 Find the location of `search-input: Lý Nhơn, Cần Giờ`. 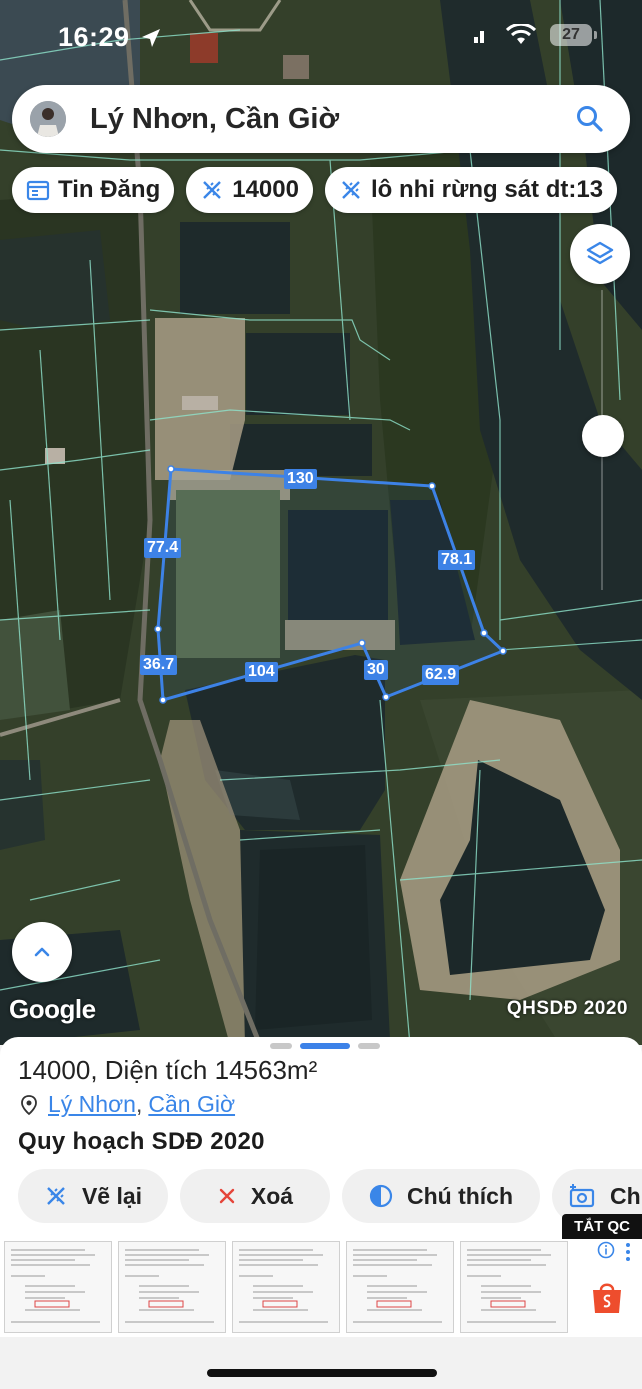

search-input: Lý Nhơn, Cần Giờ is located at coordinates (330, 119).